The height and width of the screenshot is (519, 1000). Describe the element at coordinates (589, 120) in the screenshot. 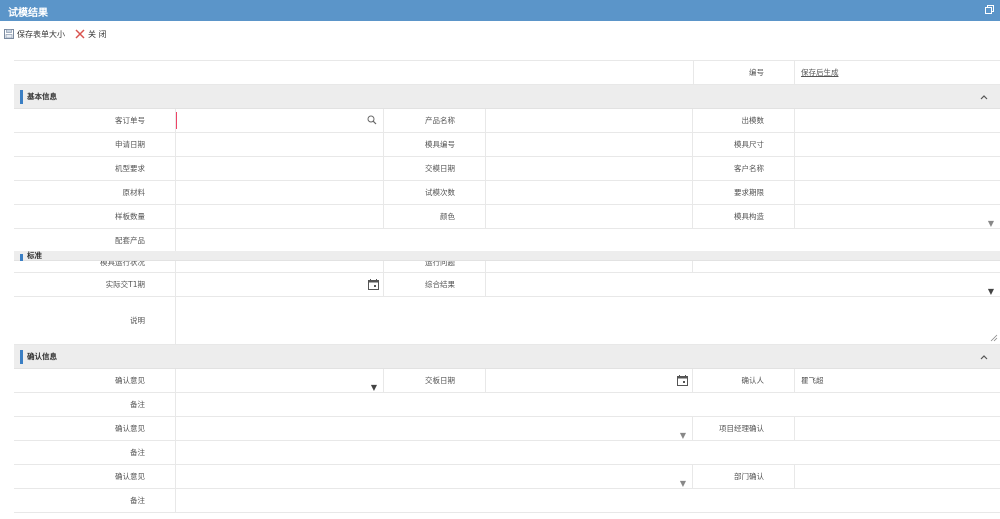

I see `product-name-input` at that location.